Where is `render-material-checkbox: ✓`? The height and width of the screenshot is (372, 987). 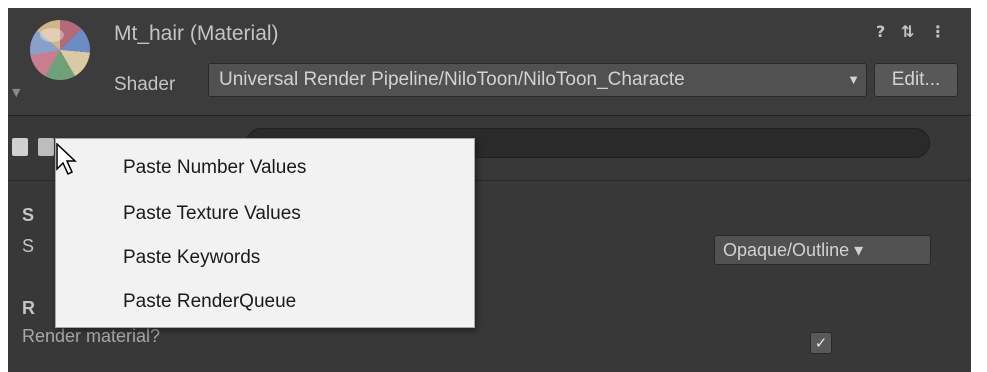 render-material-checkbox: ✓ is located at coordinates (821, 343).